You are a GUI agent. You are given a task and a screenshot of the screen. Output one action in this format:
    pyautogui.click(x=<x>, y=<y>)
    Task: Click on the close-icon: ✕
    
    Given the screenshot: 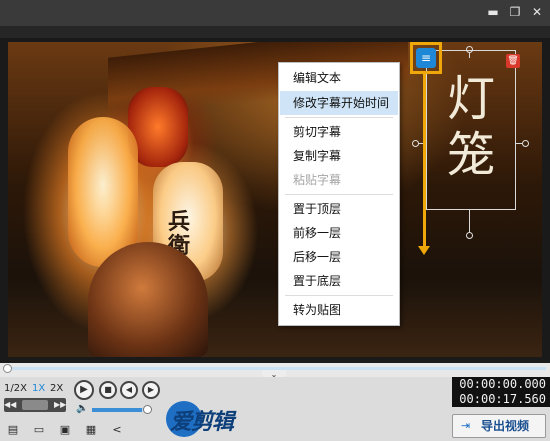 What is the action you would take?
    pyautogui.click(x=537, y=12)
    